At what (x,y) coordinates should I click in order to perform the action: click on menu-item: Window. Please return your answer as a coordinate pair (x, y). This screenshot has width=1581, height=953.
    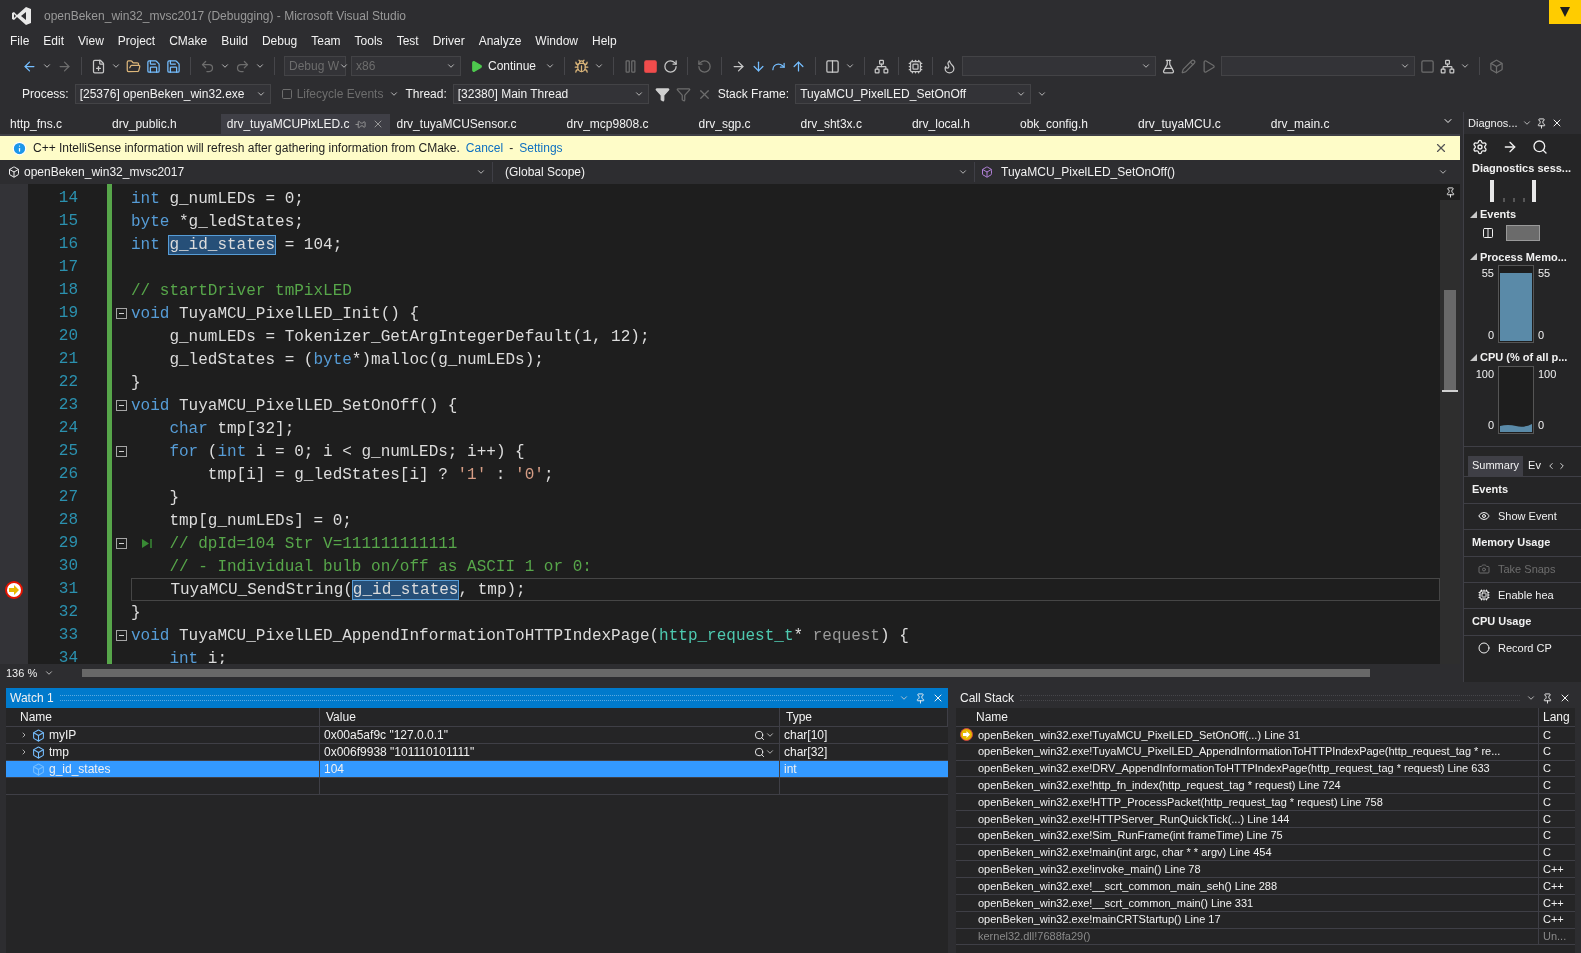
    Looking at the image, I should click on (557, 41).